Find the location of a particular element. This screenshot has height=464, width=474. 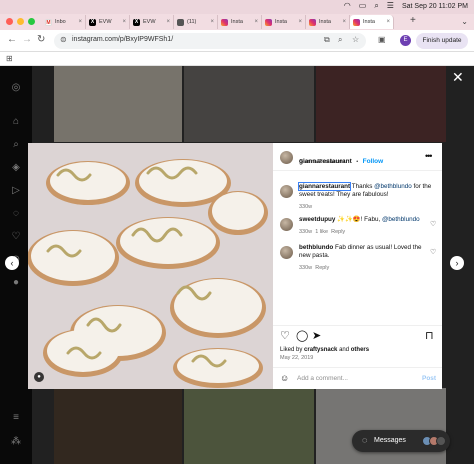

calendar-icon: ▭ is located at coordinates (363, 6).